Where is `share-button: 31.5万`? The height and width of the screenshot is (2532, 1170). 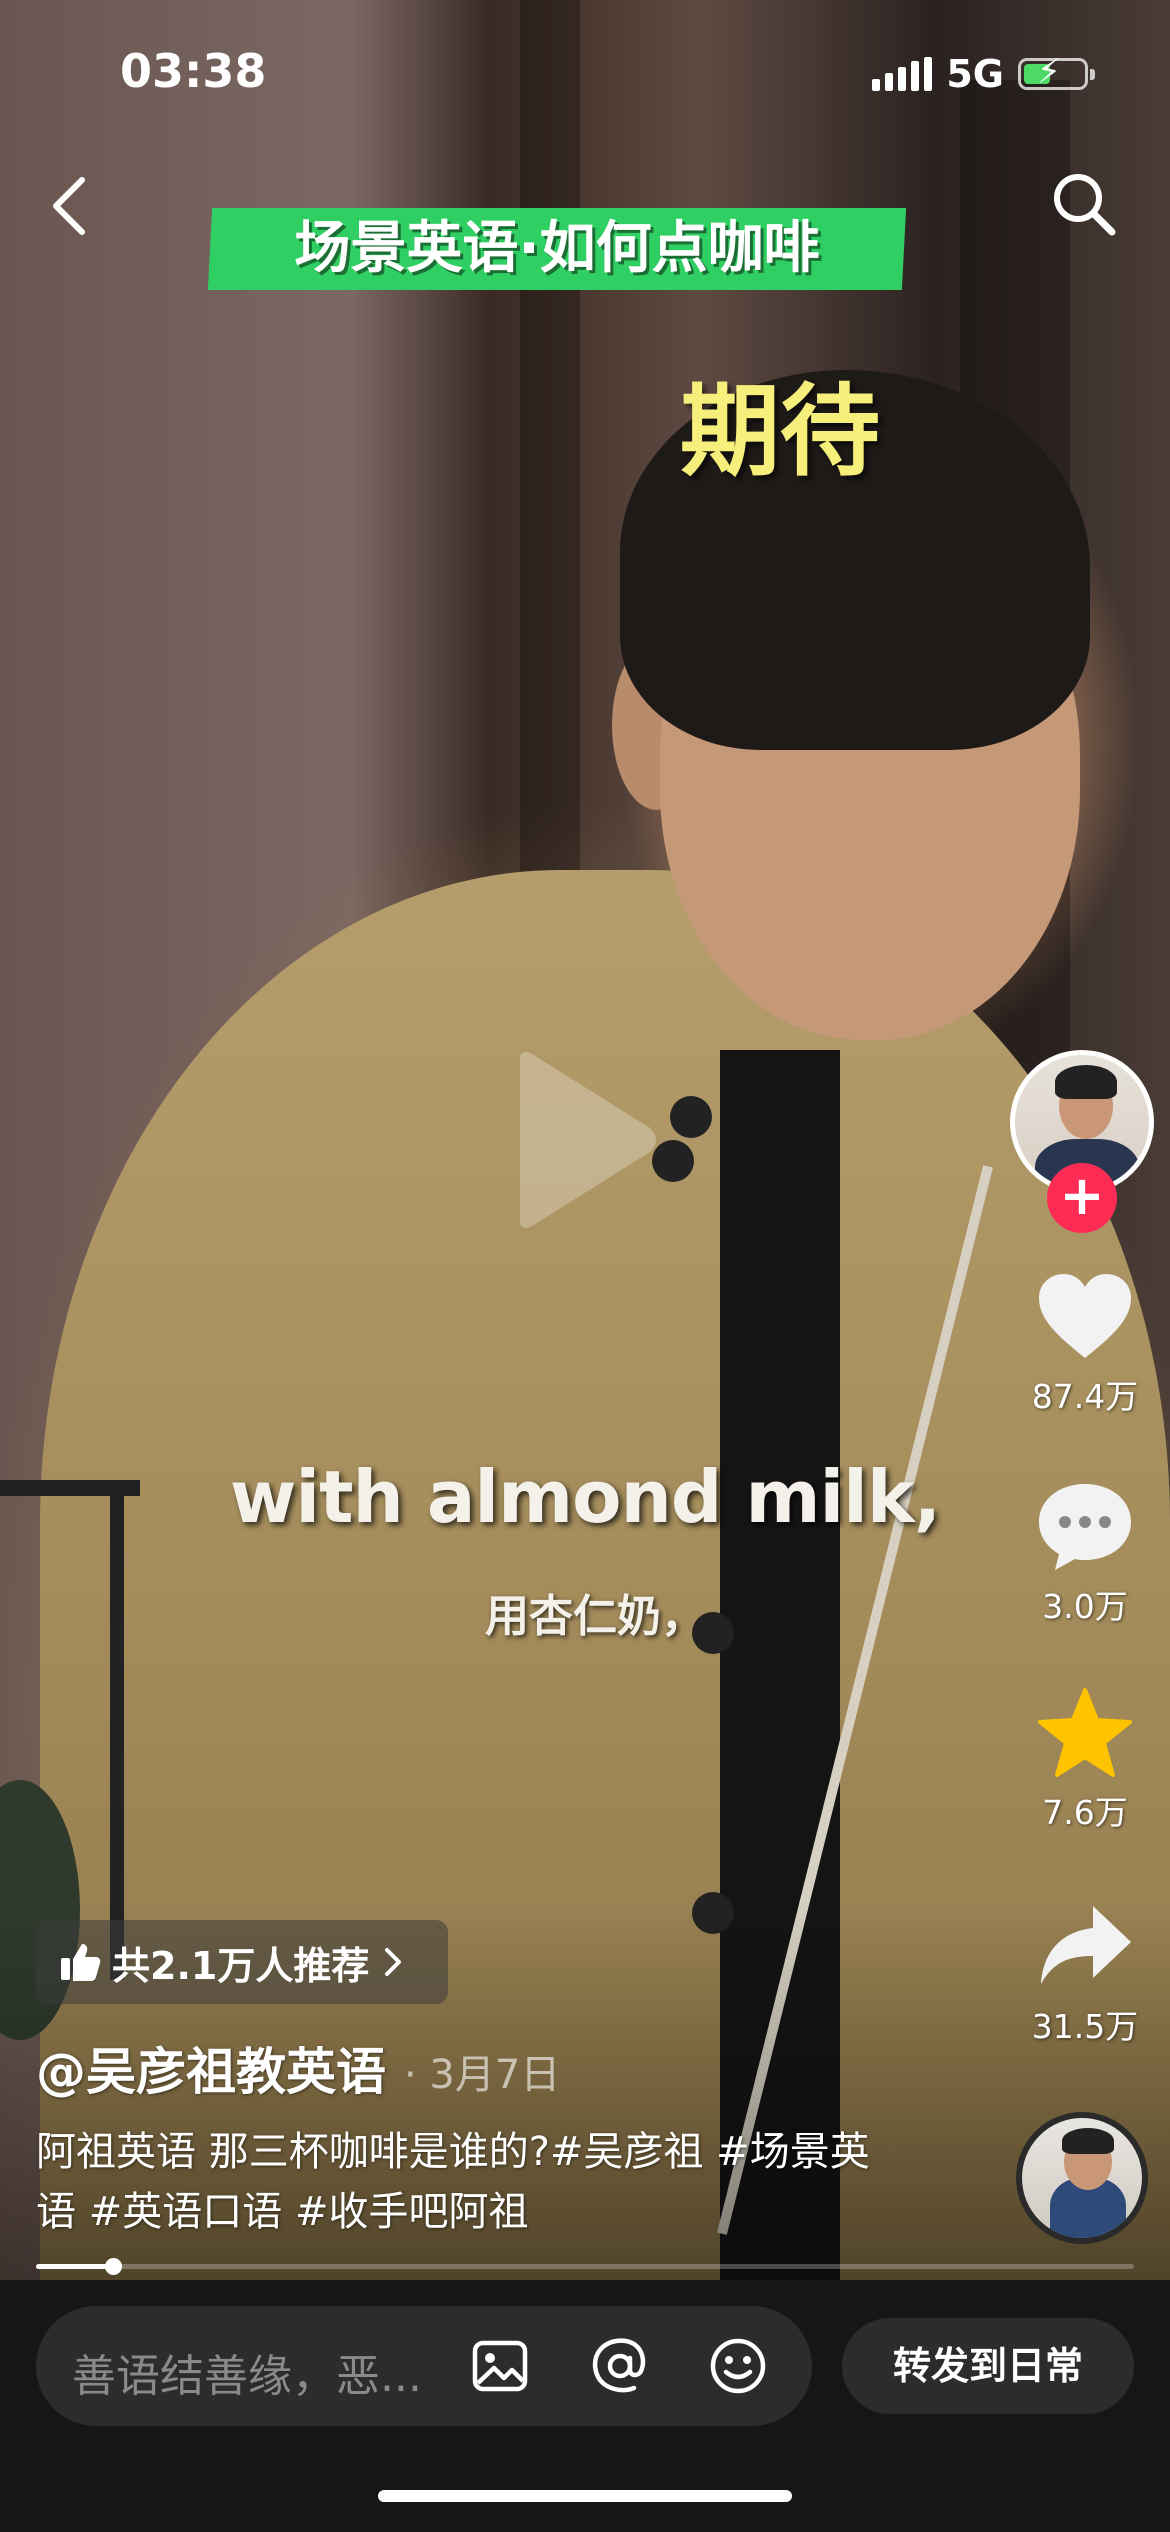
share-button: 31.5万 is located at coordinates (1085, 1974).